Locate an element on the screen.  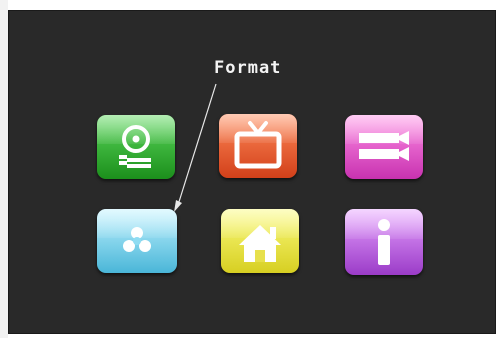
tv-menu-button is located at coordinates (258, 146).